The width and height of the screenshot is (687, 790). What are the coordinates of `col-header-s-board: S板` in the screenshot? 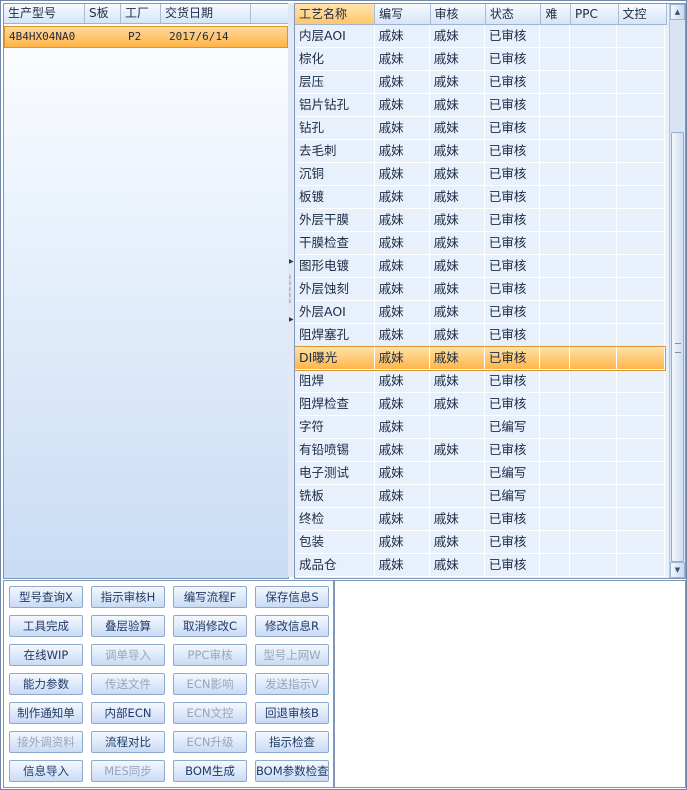 It's located at (103, 13).